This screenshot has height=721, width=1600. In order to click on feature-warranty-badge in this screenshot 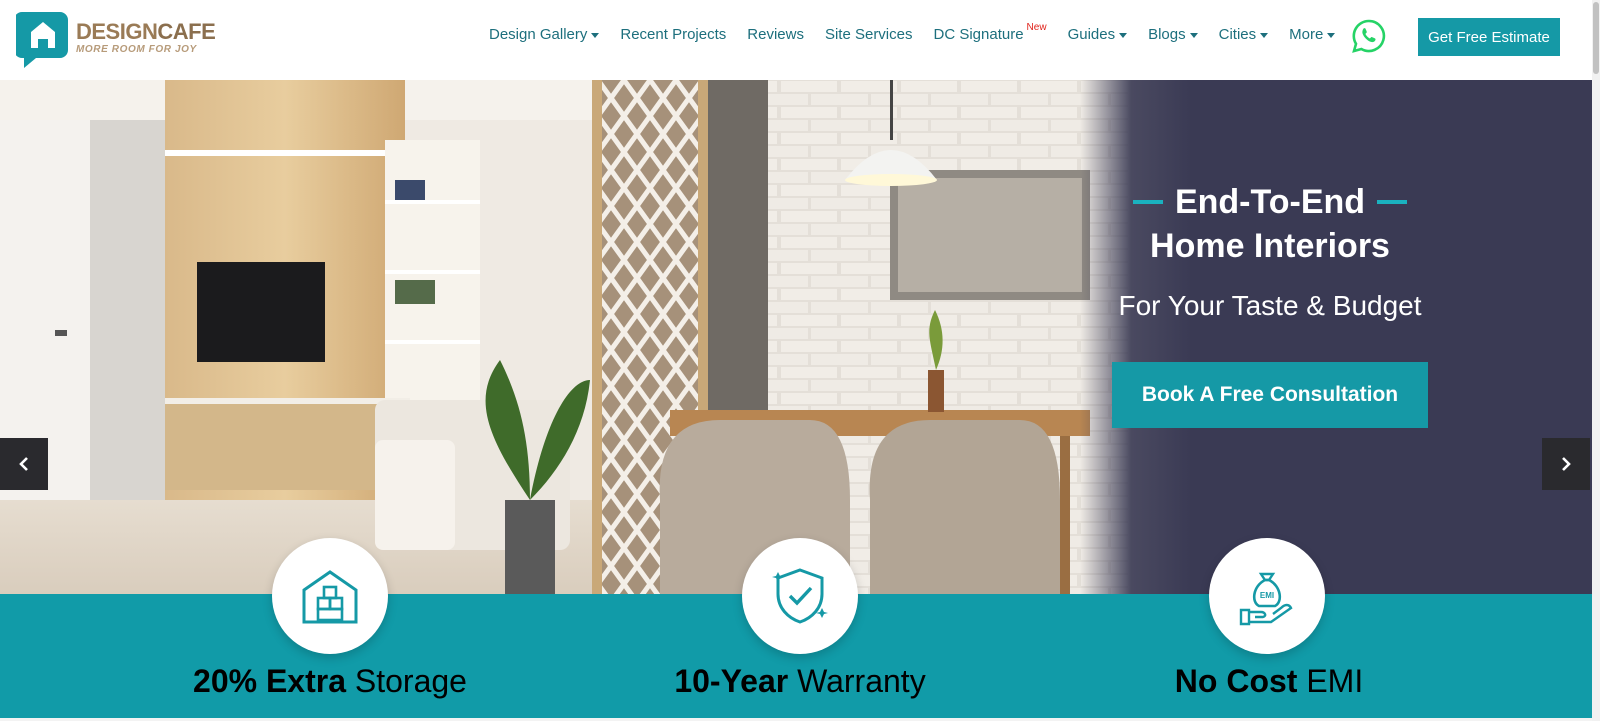, I will do `click(800, 596)`.